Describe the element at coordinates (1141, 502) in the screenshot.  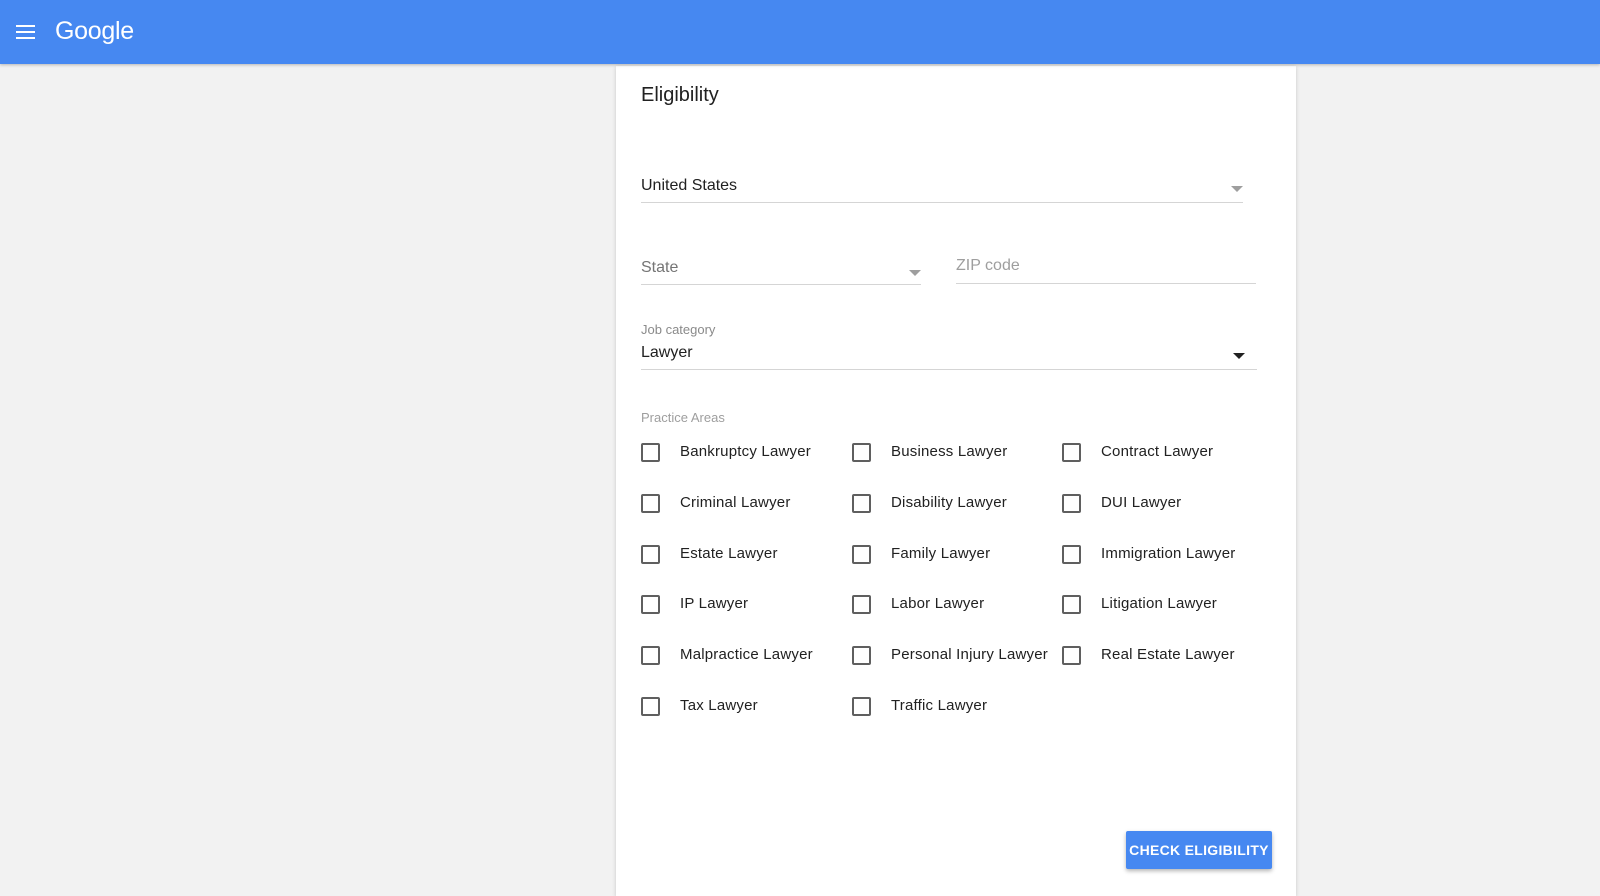
I see `practice-area-label: DUI Lawyer` at that location.